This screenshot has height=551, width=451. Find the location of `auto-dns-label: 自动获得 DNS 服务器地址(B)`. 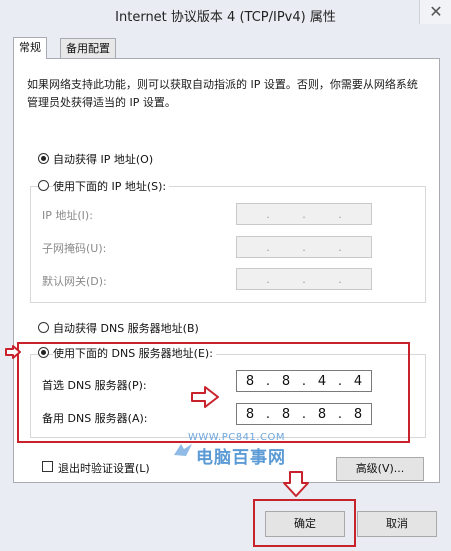

auto-dns-label: 自动获得 DNS 服务器地址(B) is located at coordinates (126, 328).